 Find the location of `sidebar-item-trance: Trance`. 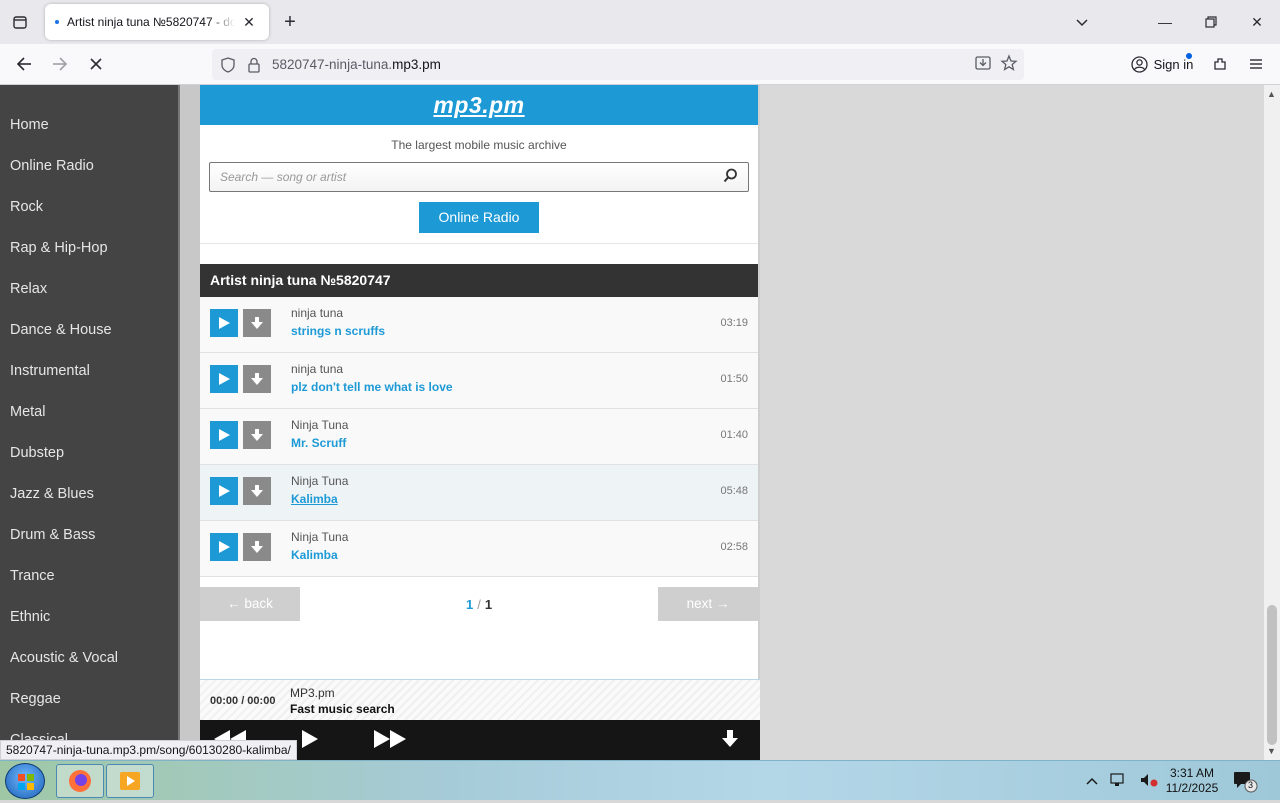

sidebar-item-trance: Trance is located at coordinates (89, 576).